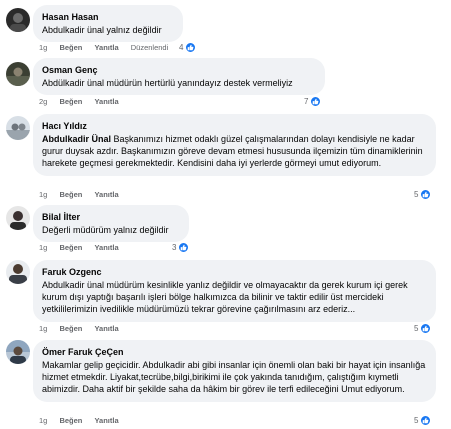  What do you see at coordinates (102, 30) in the screenshot?
I see `comment-text: Abdulkadir ünal yalnız değildir` at bounding box center [102, 30].